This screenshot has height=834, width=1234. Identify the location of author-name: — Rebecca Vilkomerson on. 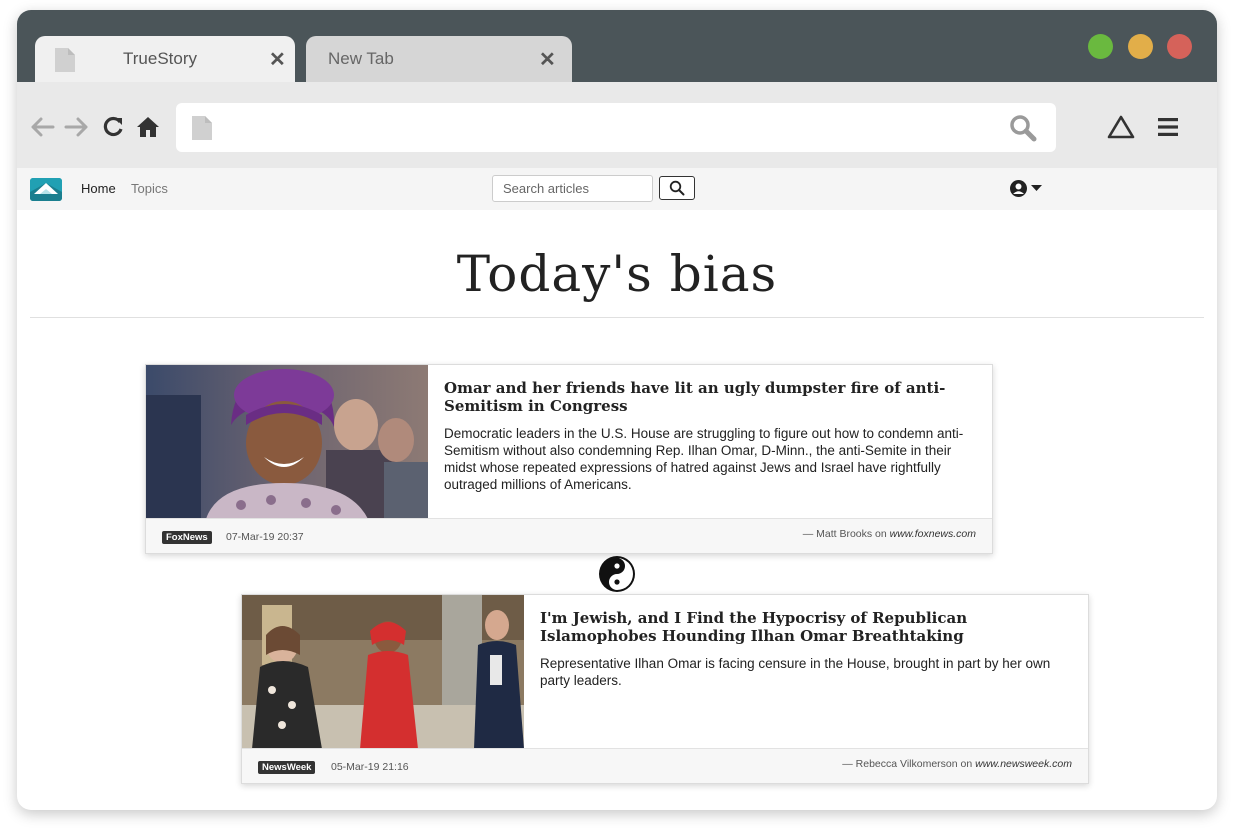
(909, 764).